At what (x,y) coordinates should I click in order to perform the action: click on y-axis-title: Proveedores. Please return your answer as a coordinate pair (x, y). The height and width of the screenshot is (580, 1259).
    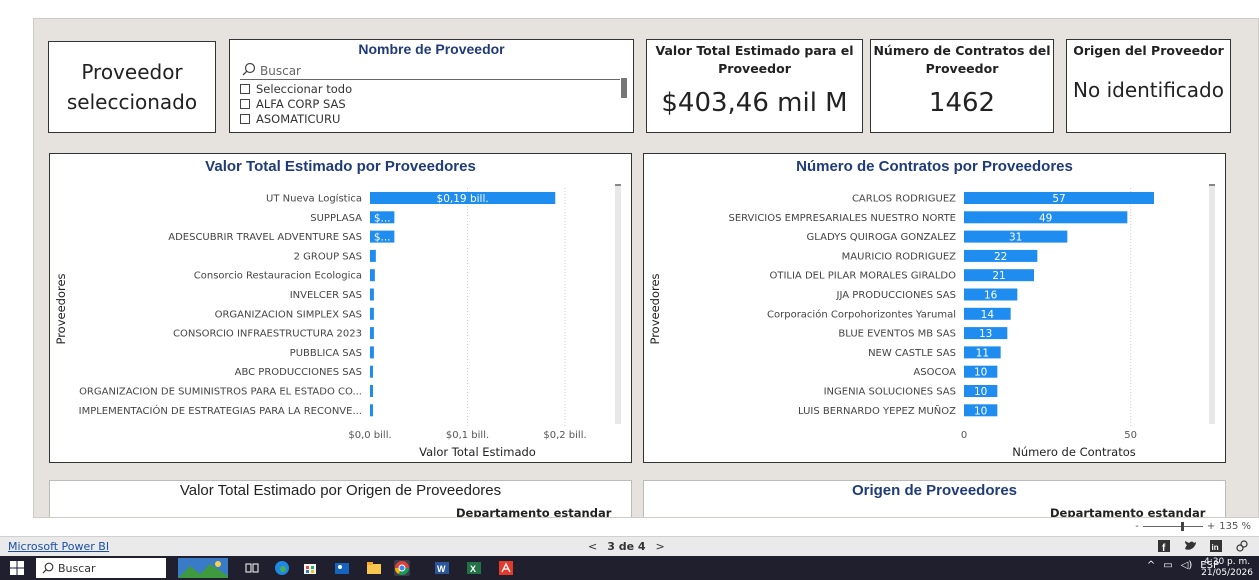
    Looking at the image, I should click on (655, 308).